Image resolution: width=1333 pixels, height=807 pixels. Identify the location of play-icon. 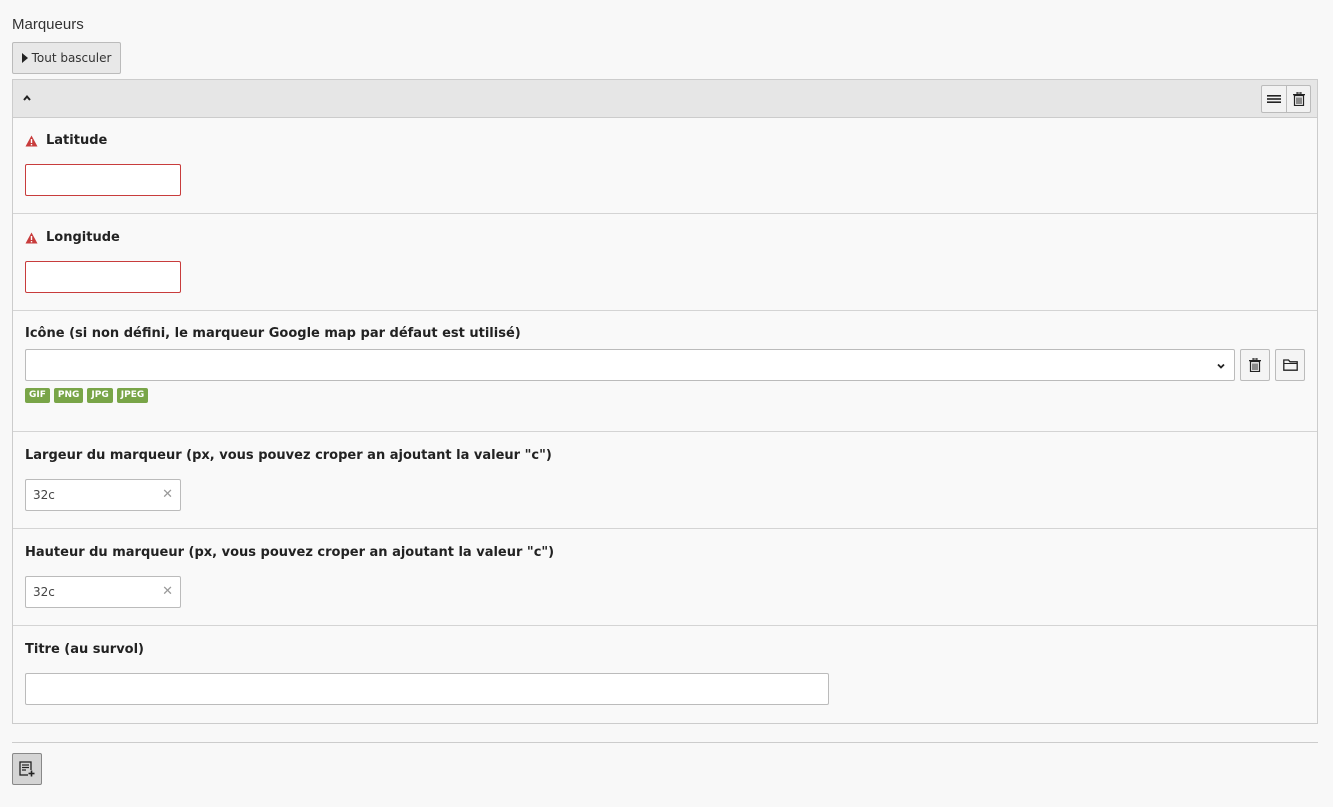
(24, 58).